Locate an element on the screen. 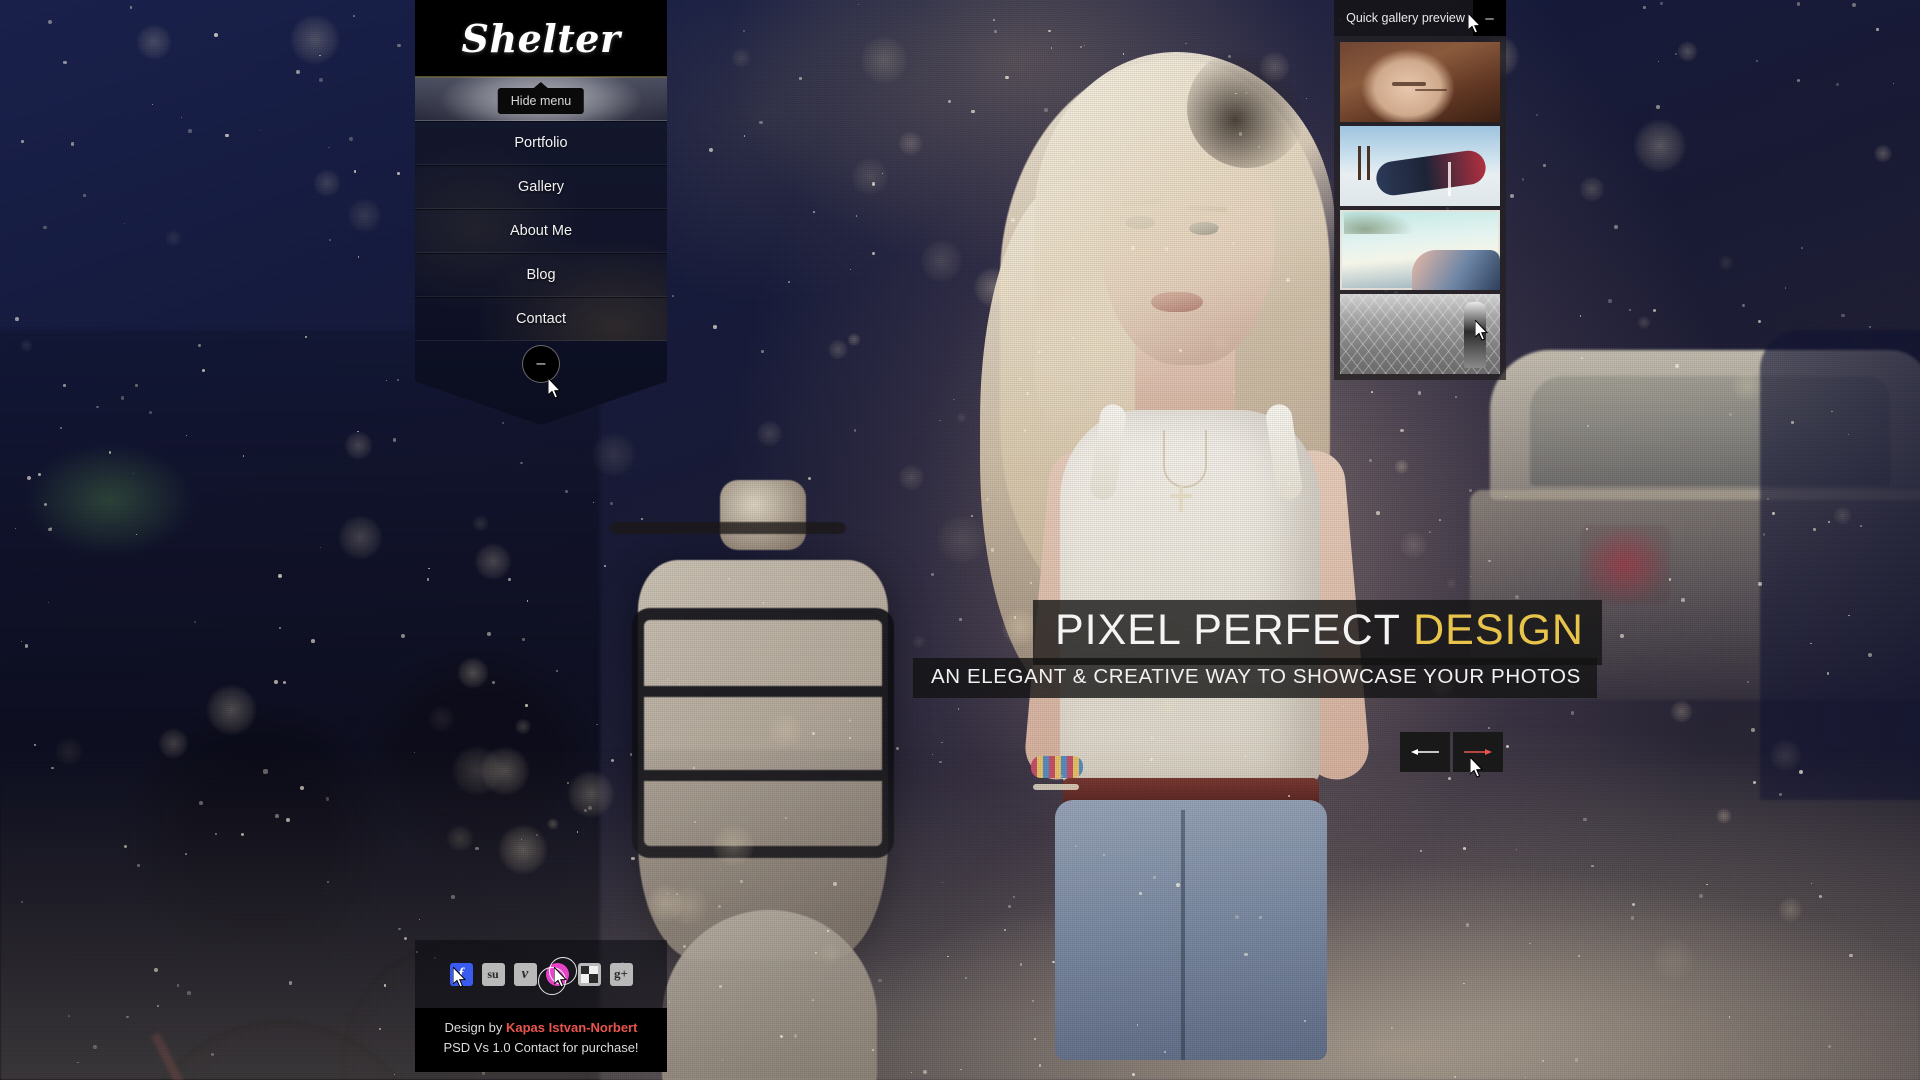 The image size is (1920, 1080). background-parked-car is located at coordinates (1690, 565).